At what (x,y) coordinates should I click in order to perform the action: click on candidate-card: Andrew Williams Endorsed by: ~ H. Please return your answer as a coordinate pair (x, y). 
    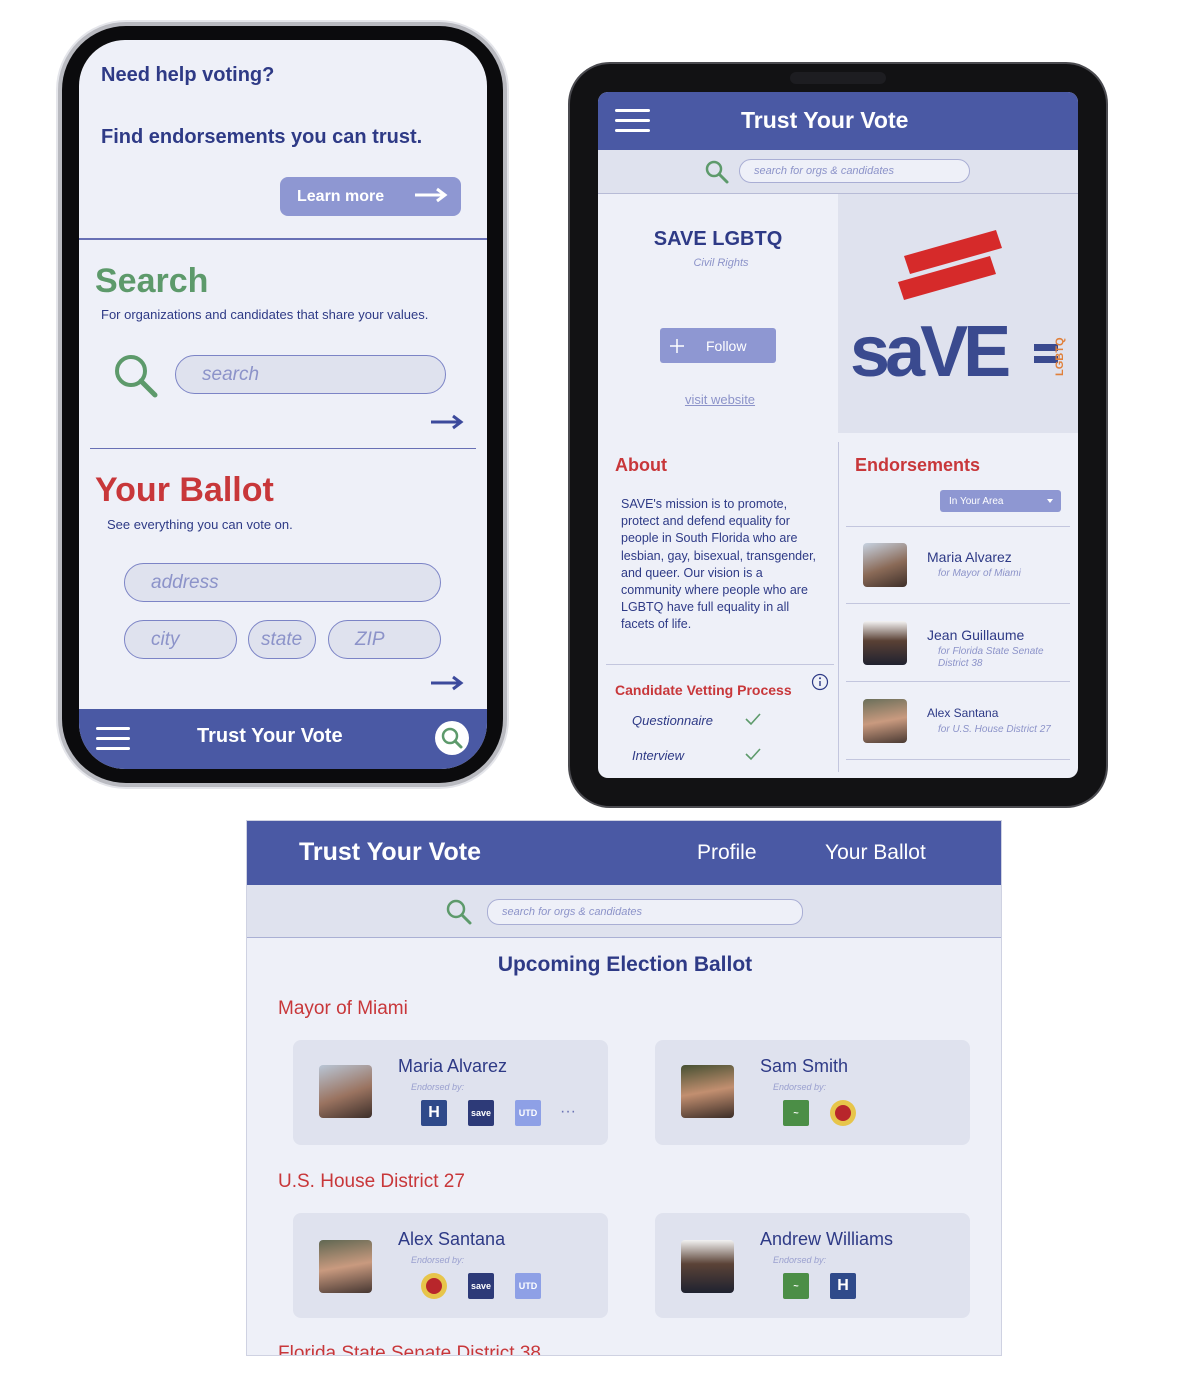
    Looking at the image, I should click on (812, 1265).